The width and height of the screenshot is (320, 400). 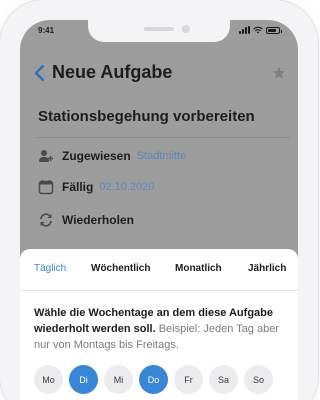 What do you see at coordinates (98, 220) in the screenshot?
I see `repeat-label: Wiederholen` at bounding box center [98, 220].